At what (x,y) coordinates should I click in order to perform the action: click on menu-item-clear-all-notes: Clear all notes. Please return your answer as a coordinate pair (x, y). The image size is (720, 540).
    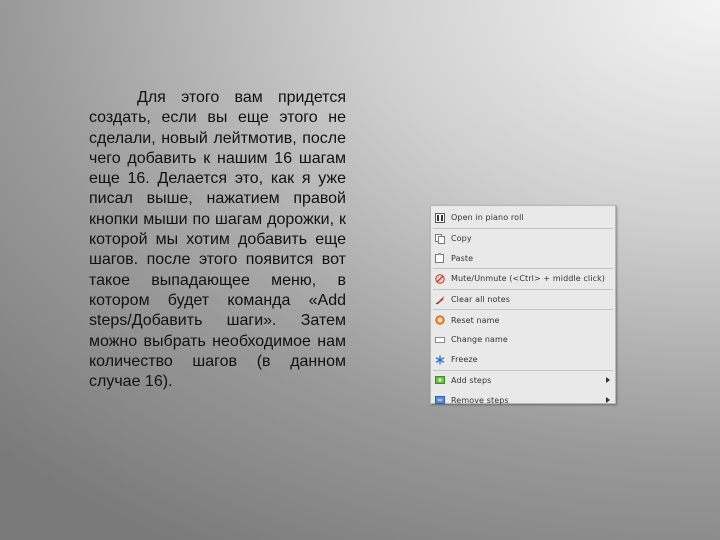
    Looking at the image, I should click on (523, 300).